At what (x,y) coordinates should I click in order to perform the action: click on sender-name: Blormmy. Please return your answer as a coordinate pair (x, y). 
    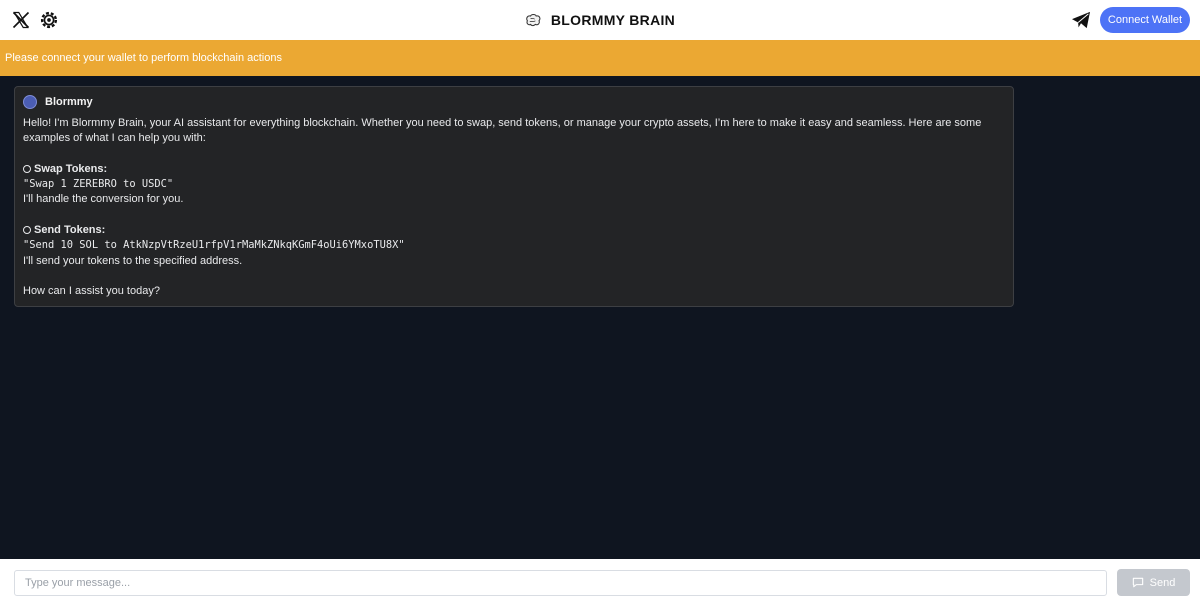
    Looking at the image, I should click on (69, 102).